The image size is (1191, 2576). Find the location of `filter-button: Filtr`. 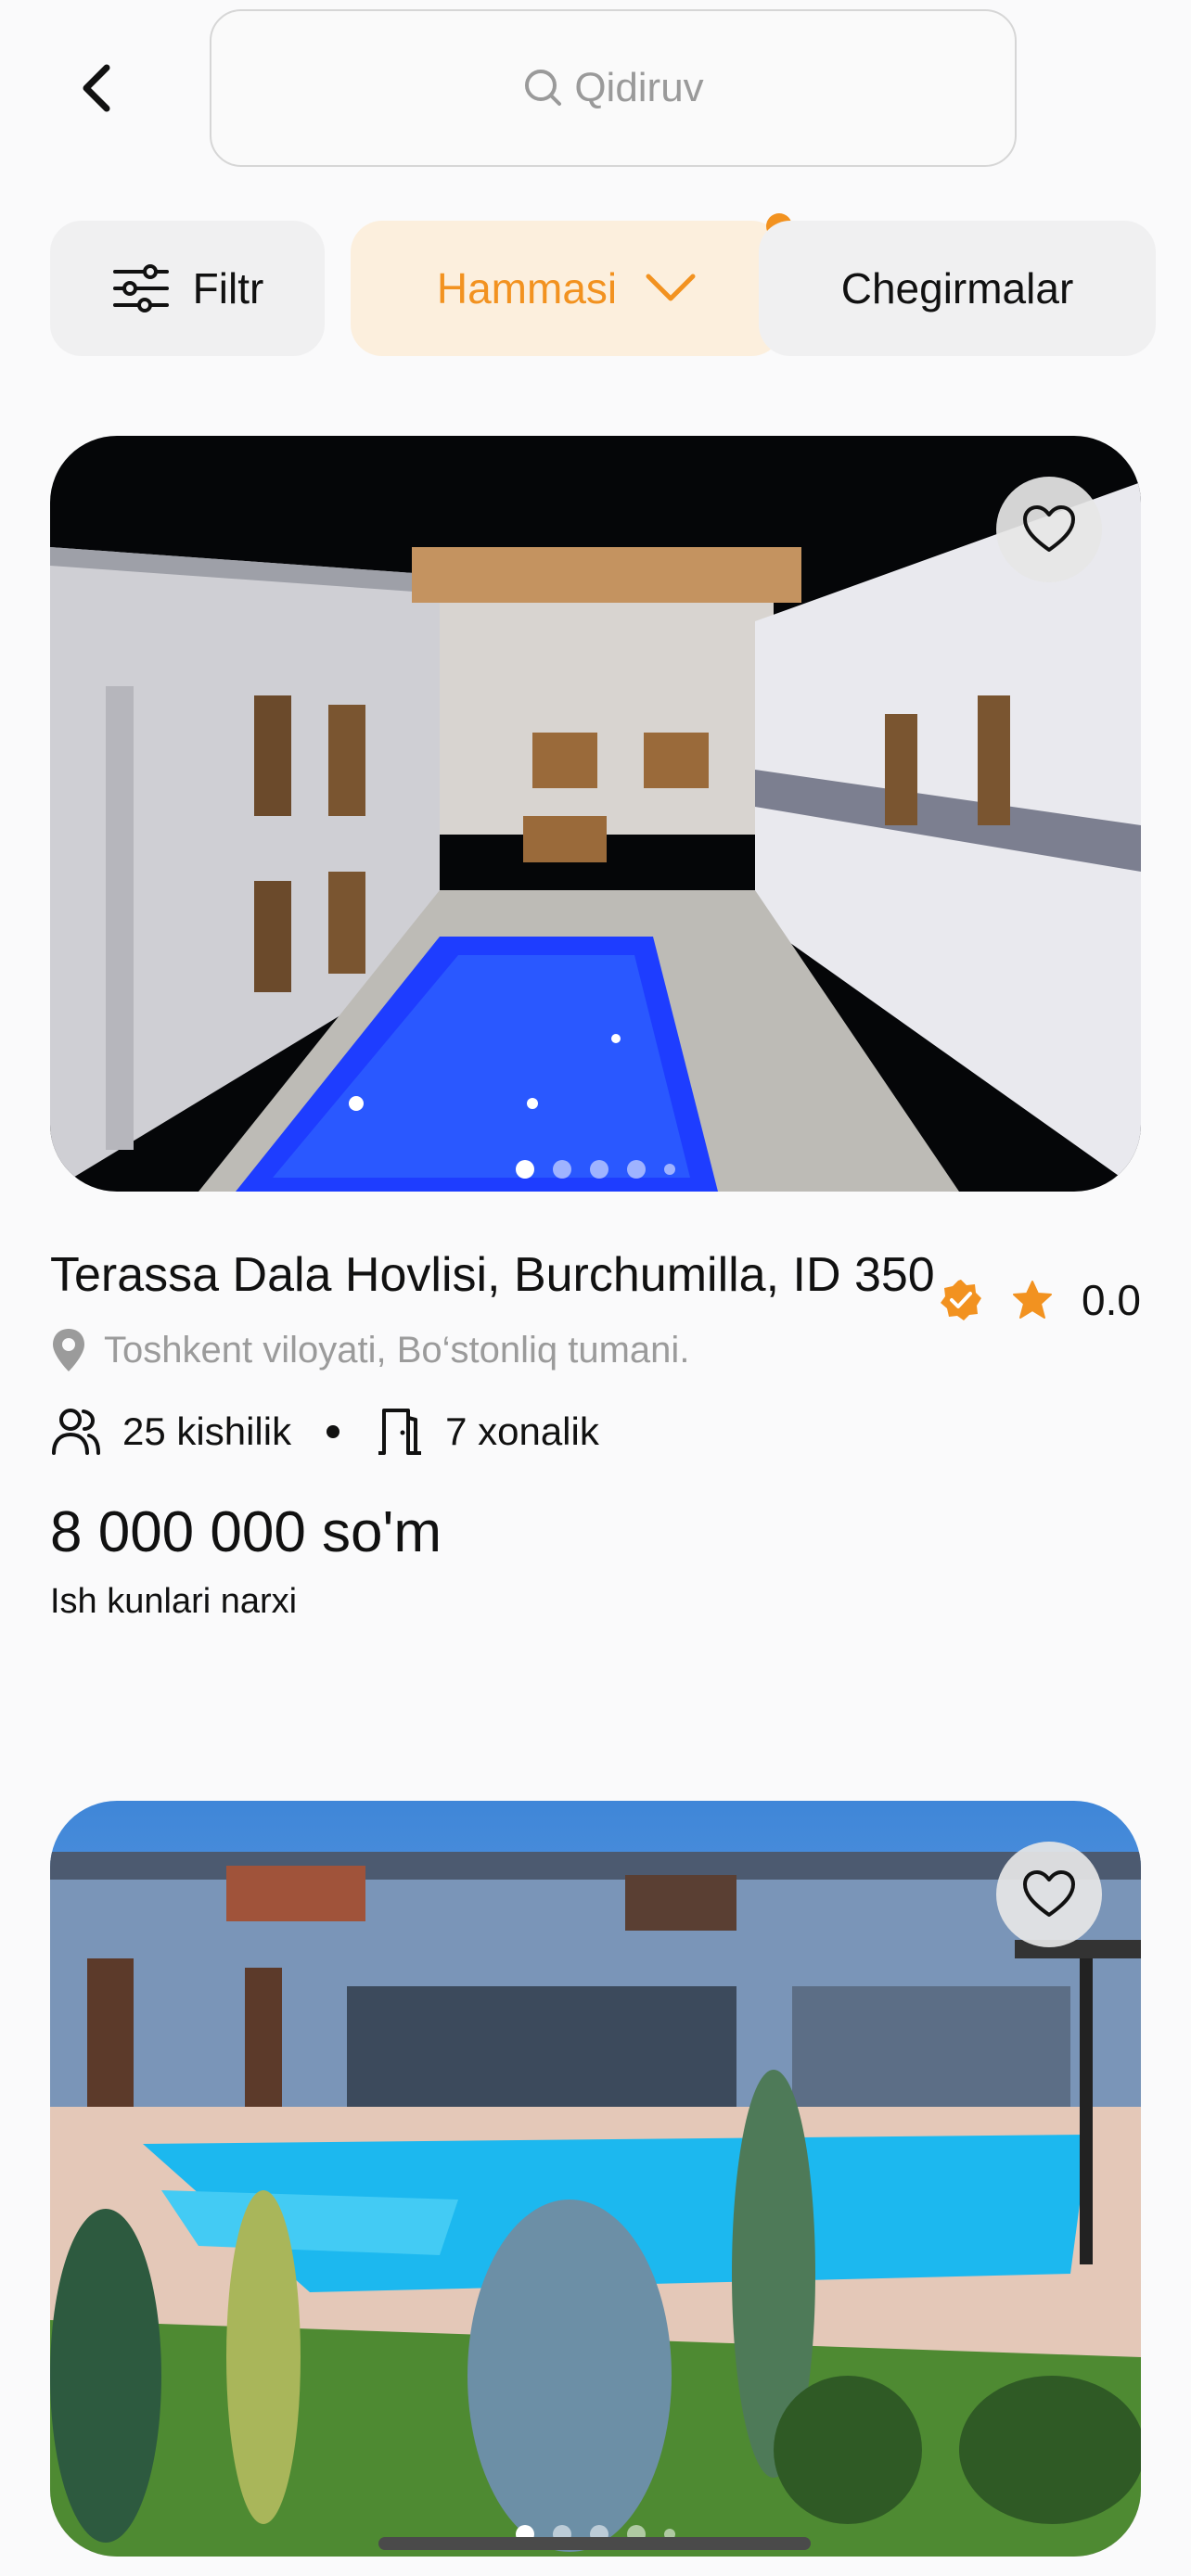

filter-button: Filtr is located at coordinates (187, 288).